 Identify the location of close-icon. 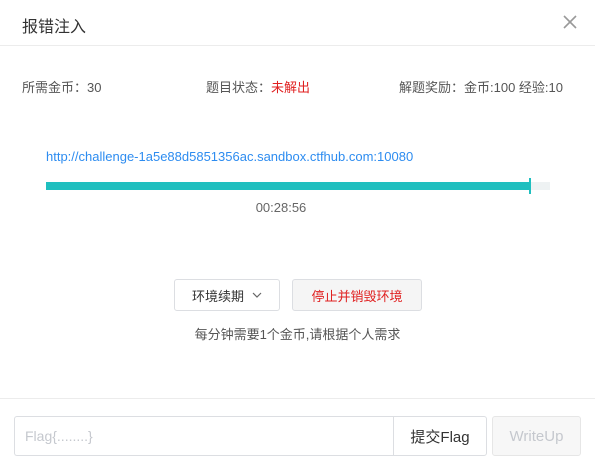
(570, 22).